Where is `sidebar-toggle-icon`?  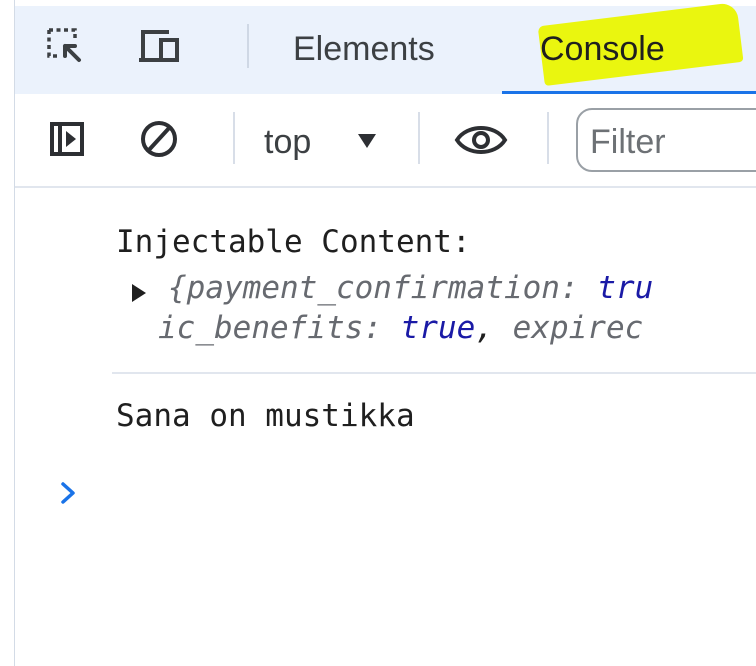
sidebar-toggle-icon is located at coordinates (68, 140).